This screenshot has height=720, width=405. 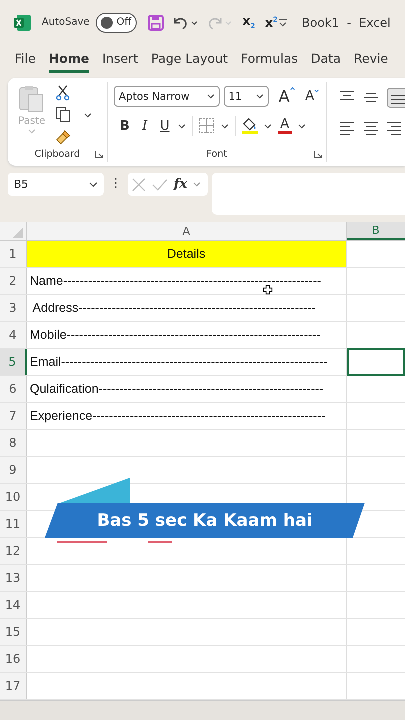 I want to click on align-middle-icon, so click(x=371, y=98).